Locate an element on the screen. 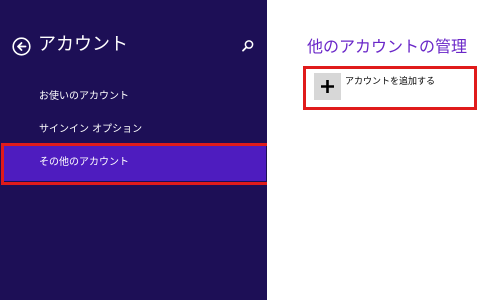 The height and width of the screenshot is (300, 500). plus-icon is located at coordinates (327, 86).